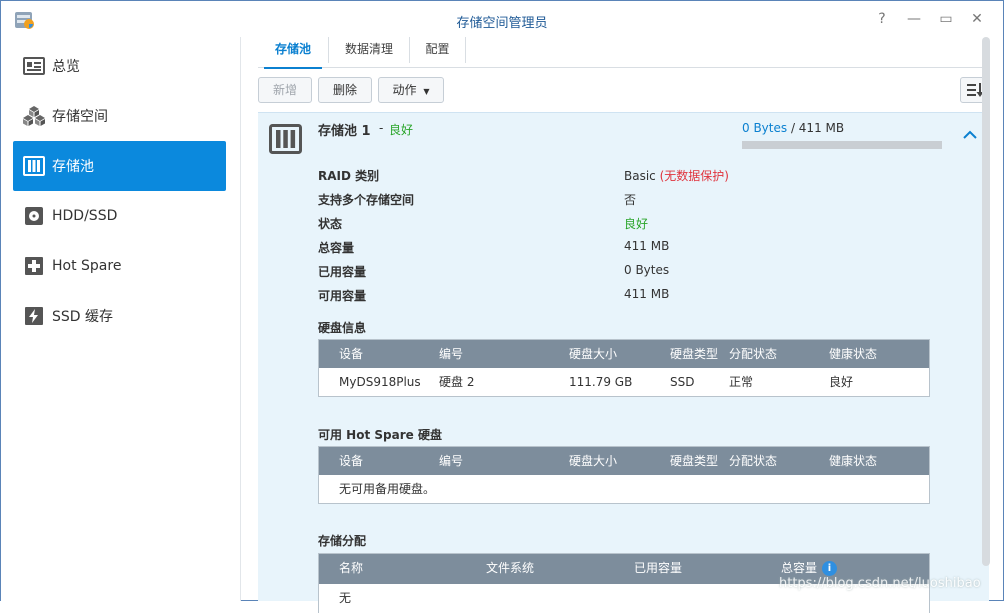 The image size is (1004, 613). What do you see at coordinates (640, 176) in the screenshot?
I see `raid-type-value: Basic` at bounding box center [640, 176].